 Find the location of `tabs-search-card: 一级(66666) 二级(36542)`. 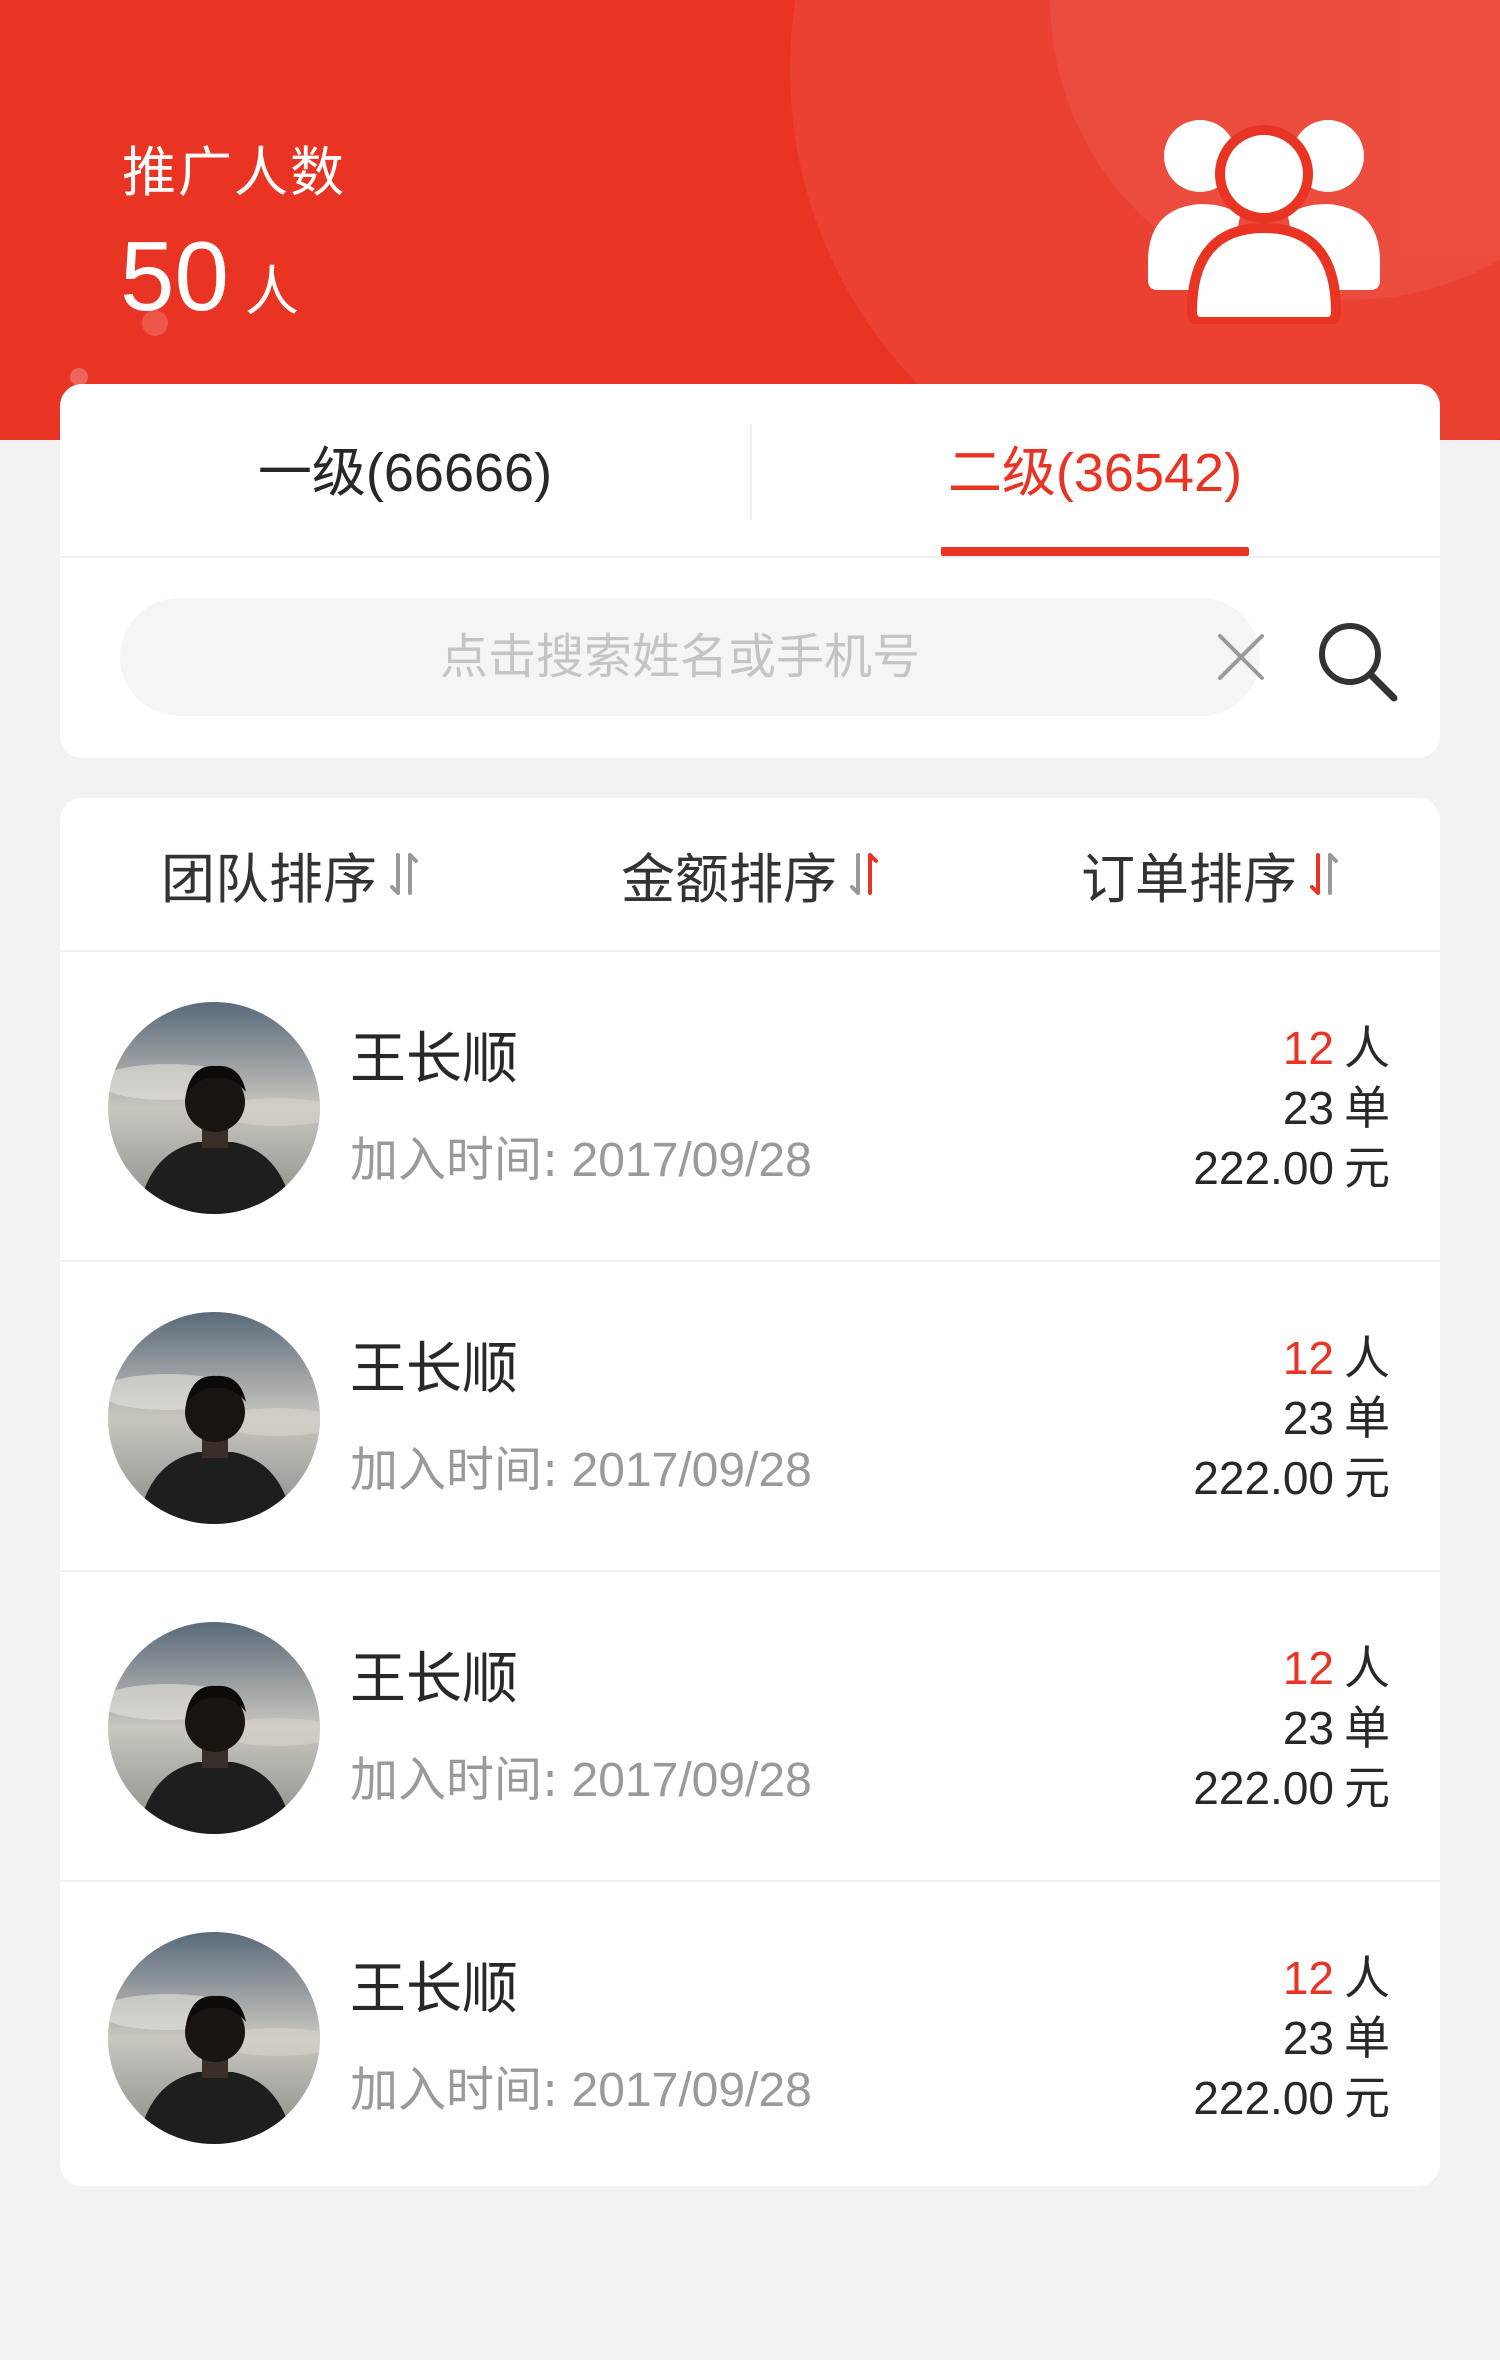

tabs-search-card: 一级(66666) 二级(36542) is located at coordinates (750, 571).